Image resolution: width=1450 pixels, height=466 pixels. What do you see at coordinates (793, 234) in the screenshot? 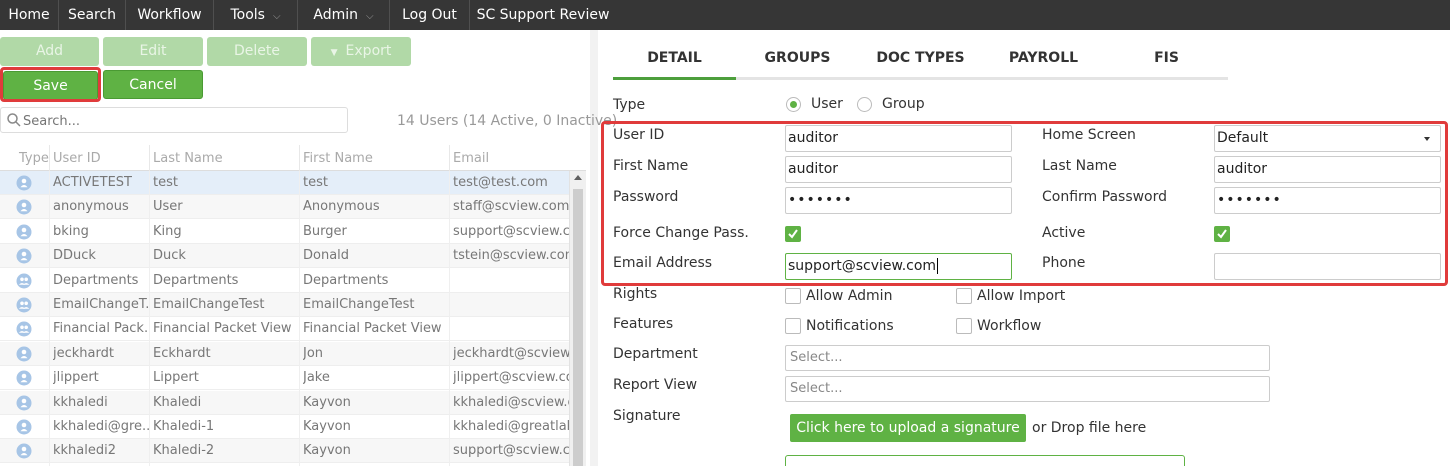
I see `force-change-checkbox` at bounding box center [793, 234].